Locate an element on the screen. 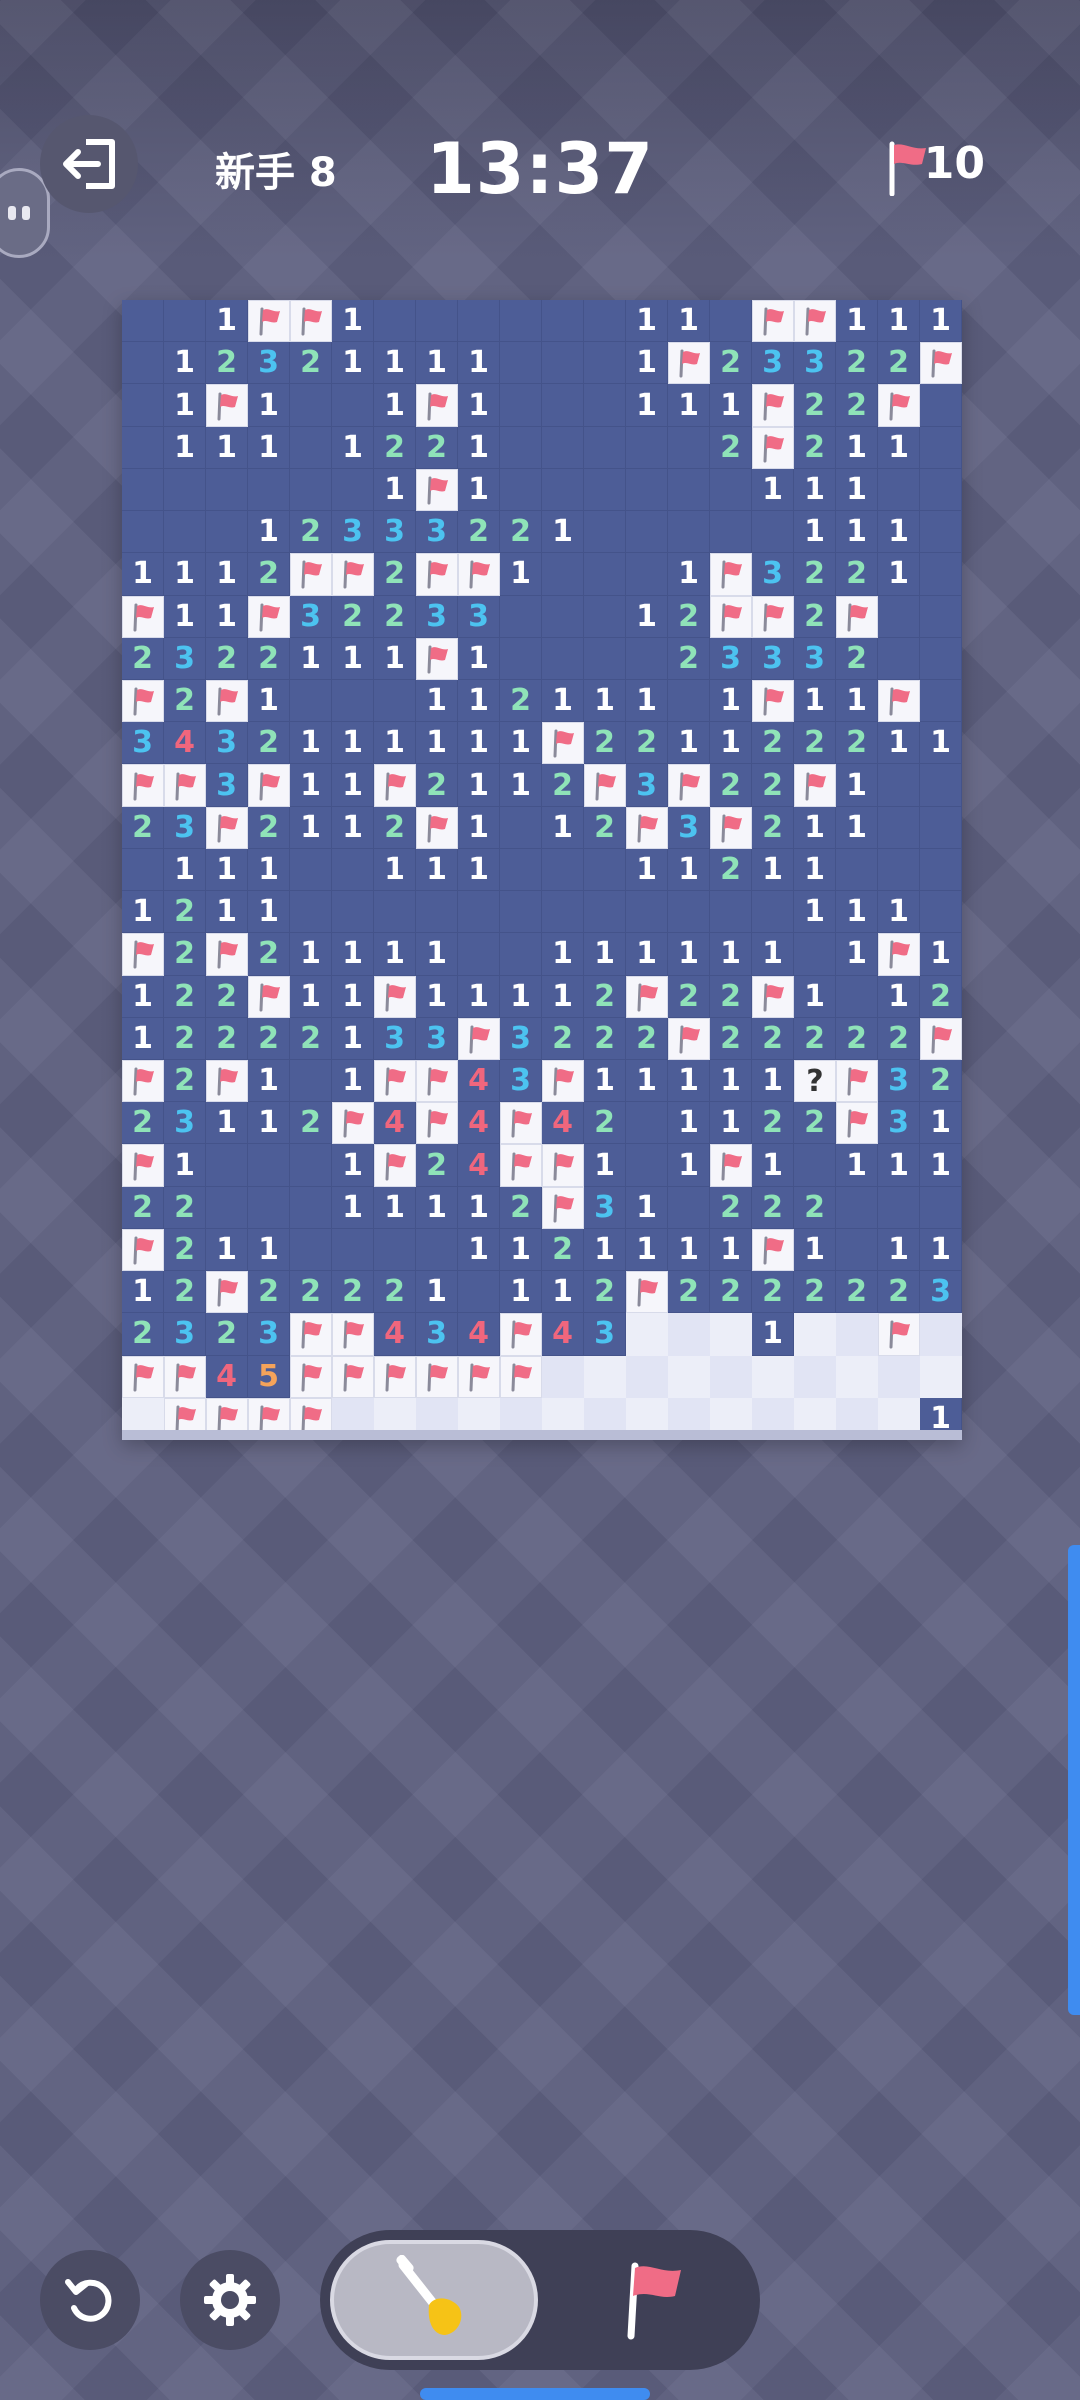 Image resolution: width=1080 pixels, height=2400 pixels. question-cell: ? is located at coordinates (815, 1081).